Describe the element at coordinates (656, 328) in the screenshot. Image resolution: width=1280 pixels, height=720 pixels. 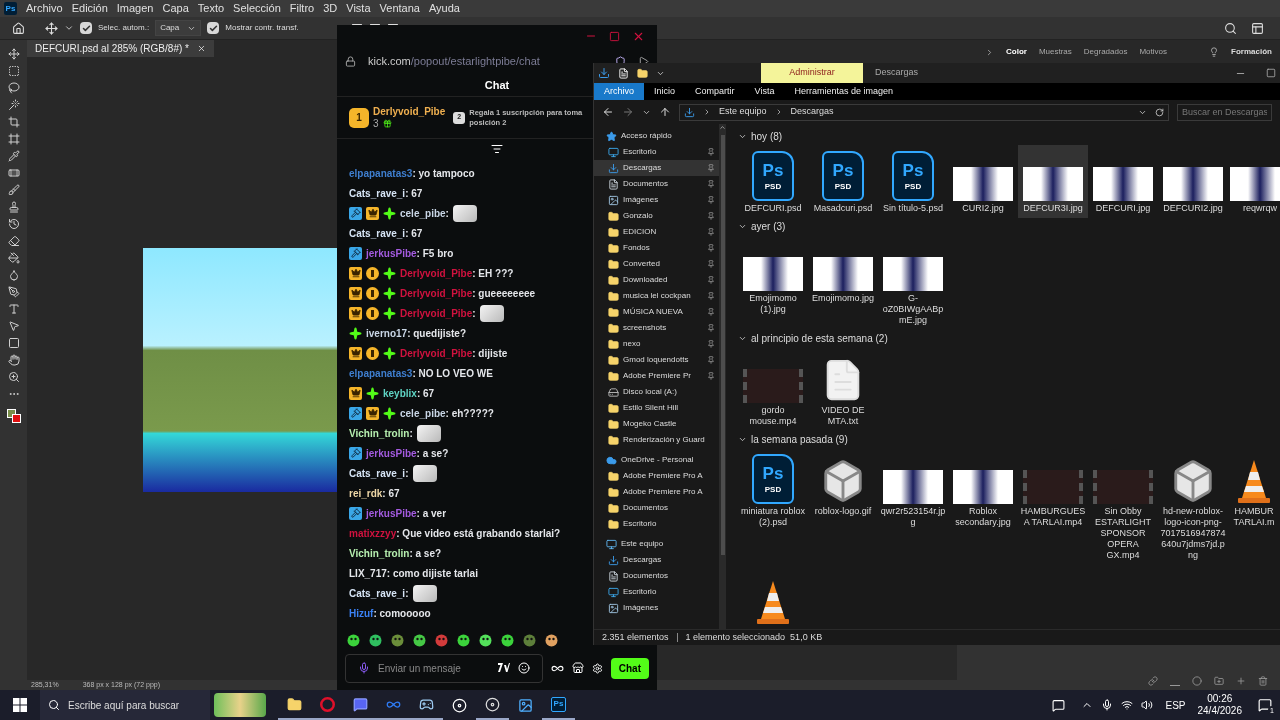
I see `nav-item: screenshots` at that location.